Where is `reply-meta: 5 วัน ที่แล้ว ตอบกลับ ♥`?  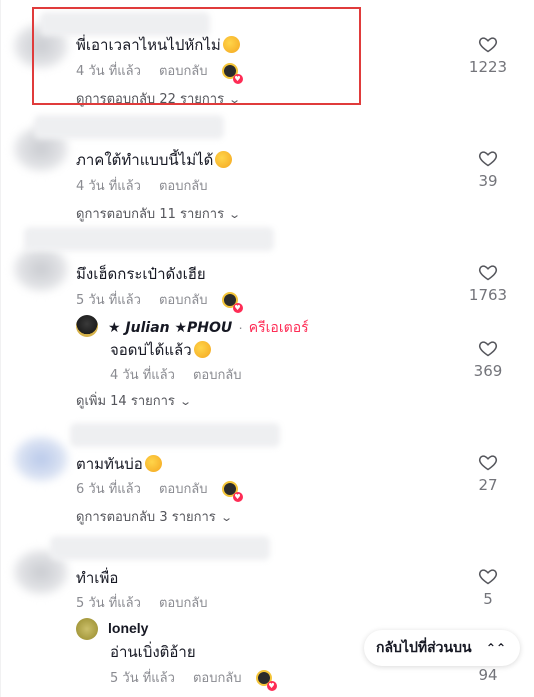
reply-meta: 5 วัน ที่แล้ว ตอบกลับ ♥ is located at coordinates (193, 680).